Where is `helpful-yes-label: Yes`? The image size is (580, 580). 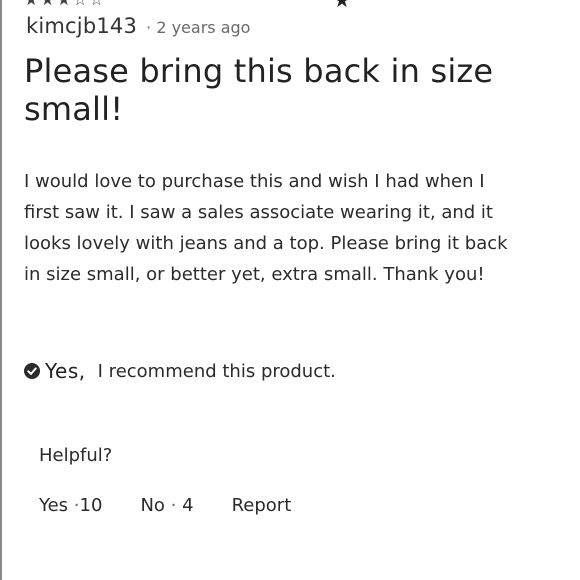
helpful-yes-label: Yes is located at coordinates (54, 505).